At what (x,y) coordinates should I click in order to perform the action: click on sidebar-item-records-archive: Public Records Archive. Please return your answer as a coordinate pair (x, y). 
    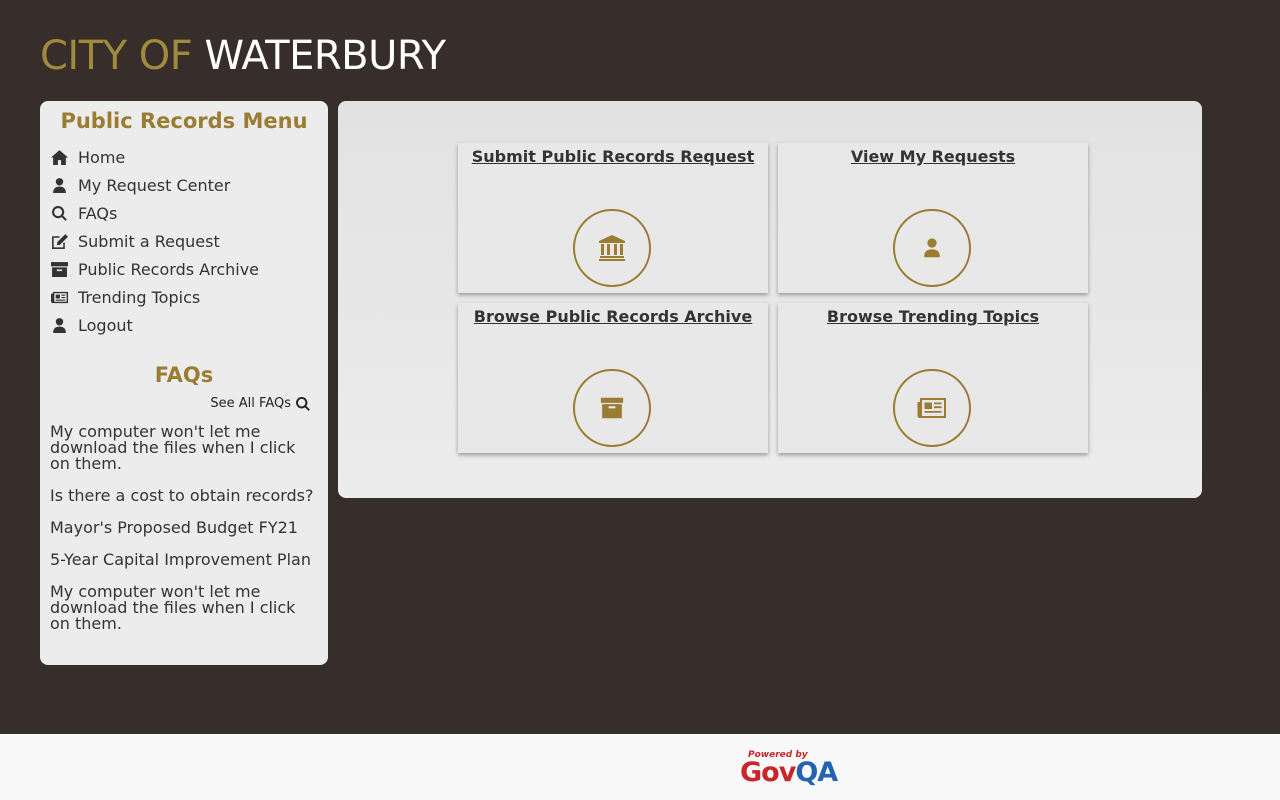
    Looking at the image, I should click on (189, 269).